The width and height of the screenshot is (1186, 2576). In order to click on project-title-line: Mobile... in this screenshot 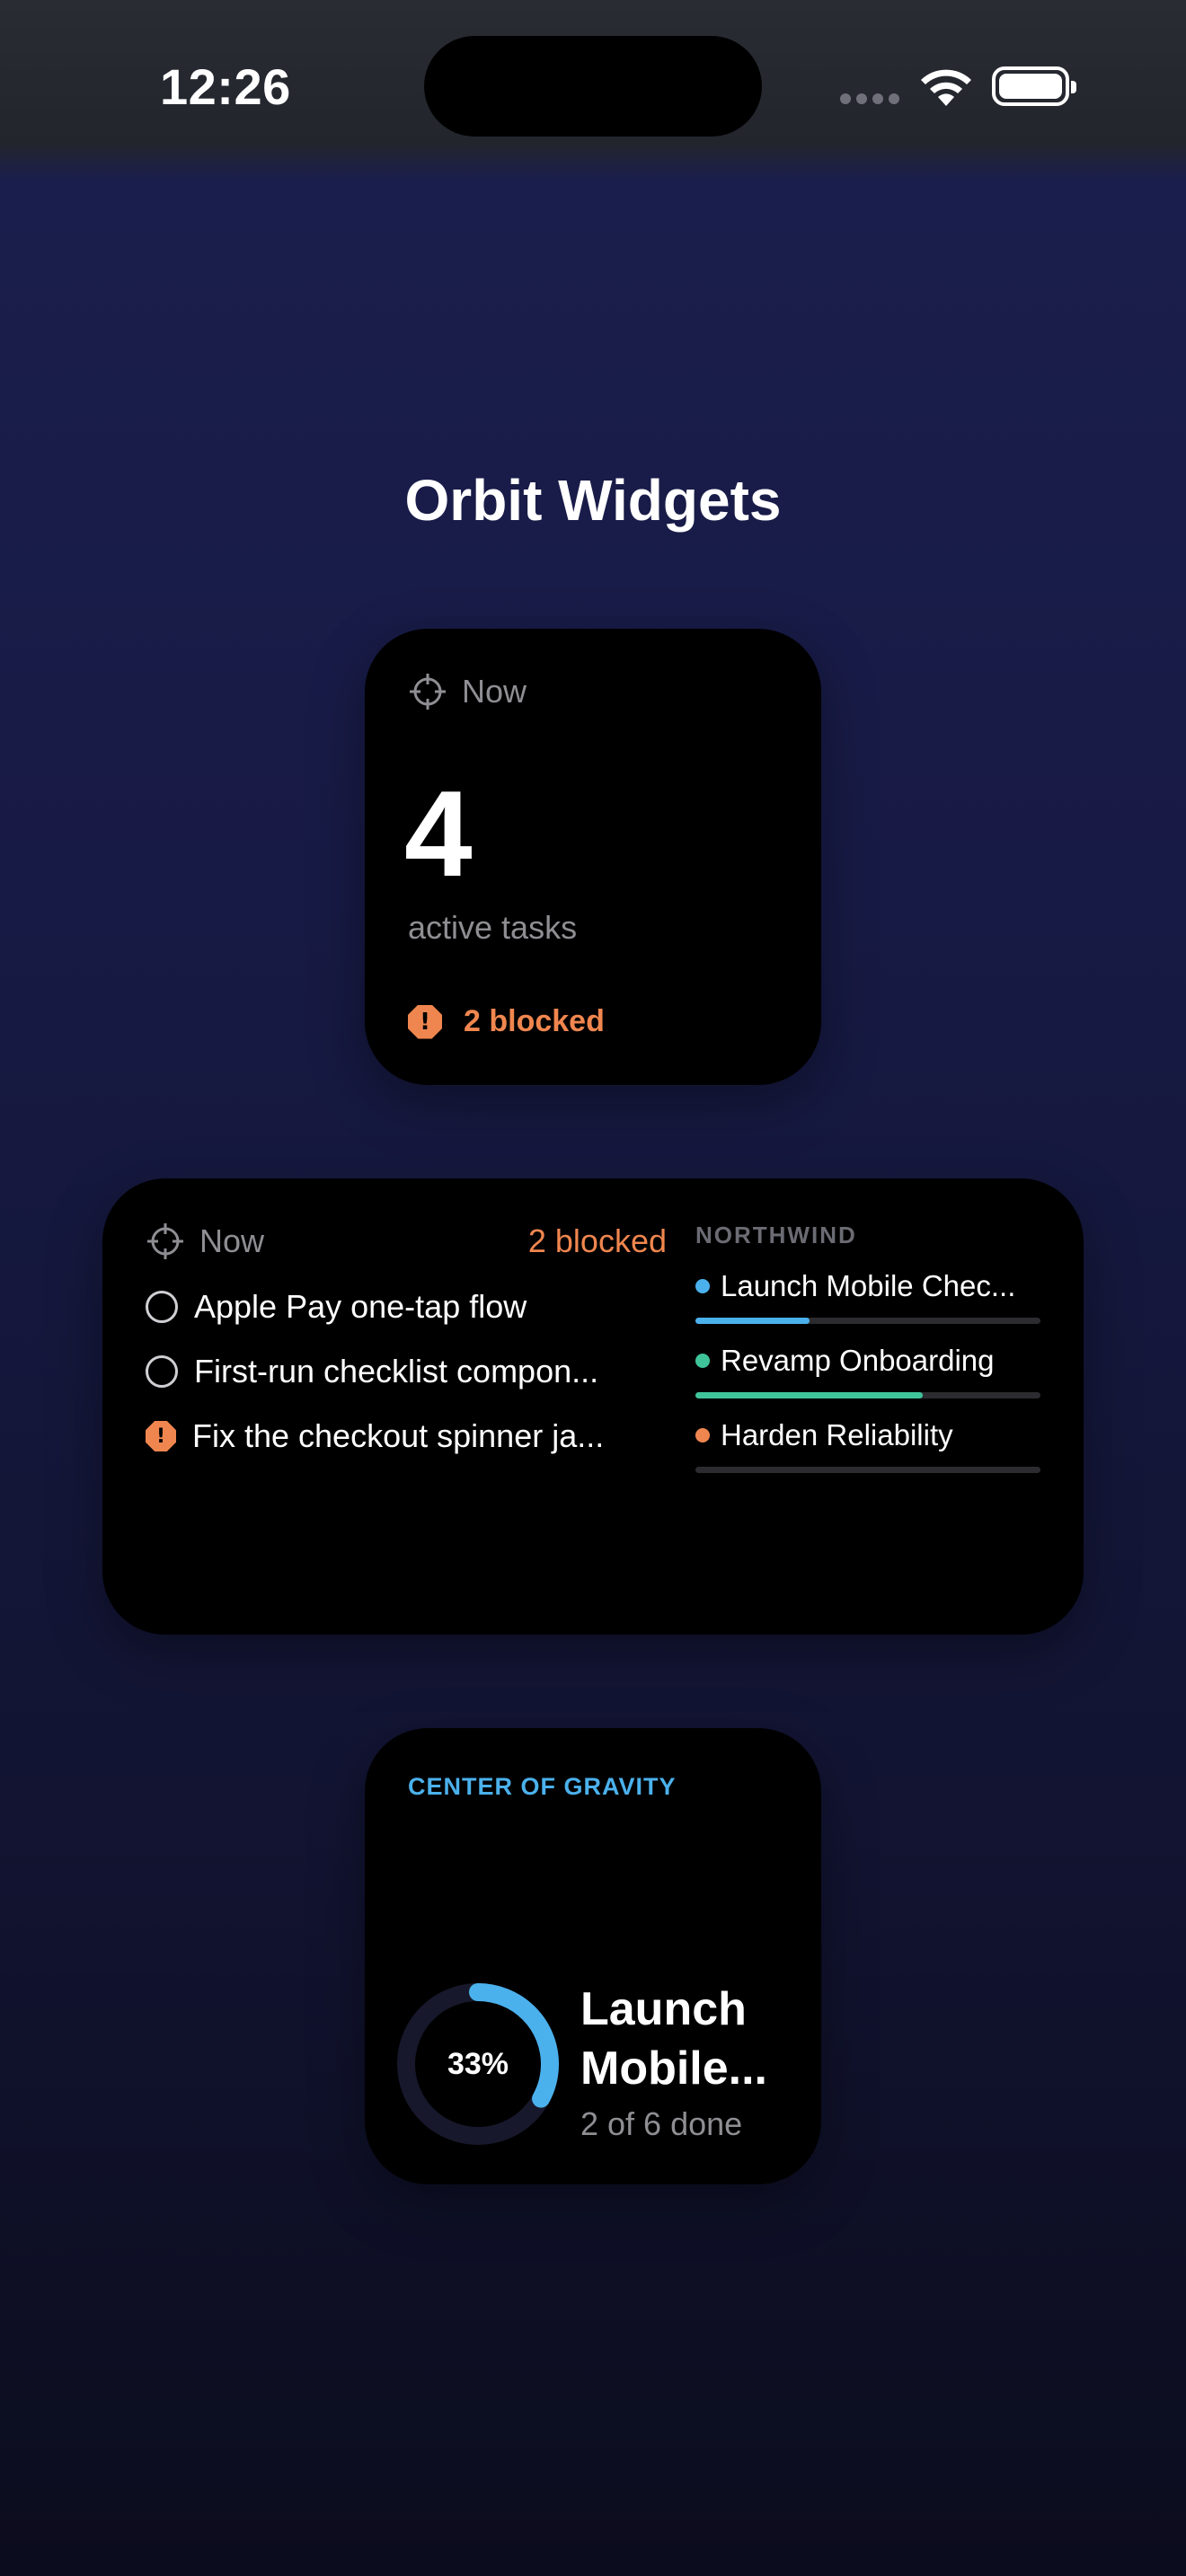, I will do `click(673, 2068)`.